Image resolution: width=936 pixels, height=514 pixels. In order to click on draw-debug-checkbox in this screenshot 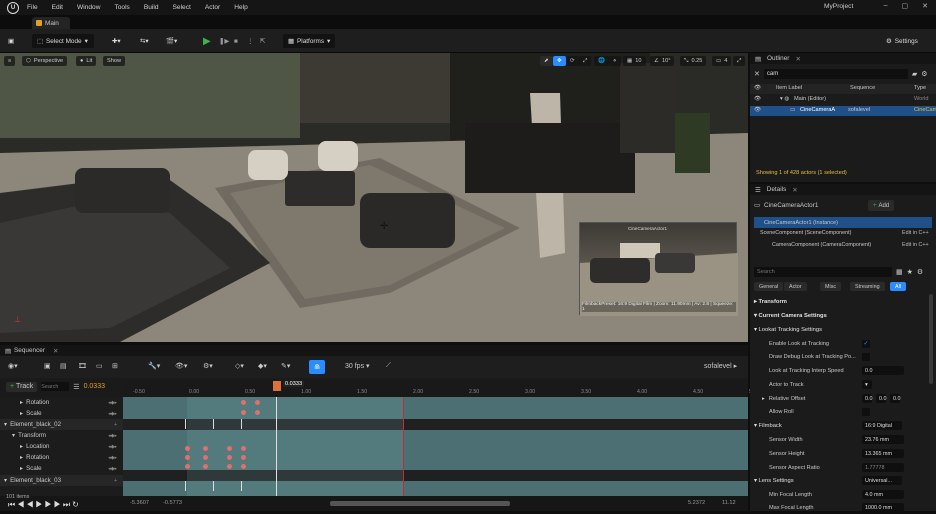, I will do `click(866, 356)`.